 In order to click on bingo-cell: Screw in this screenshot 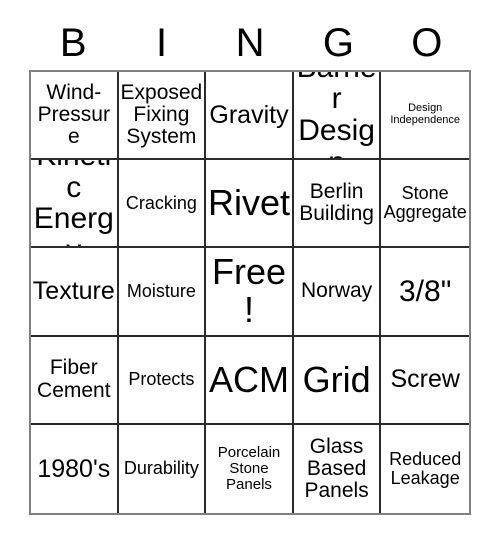, I will do `click(425, 380)`.